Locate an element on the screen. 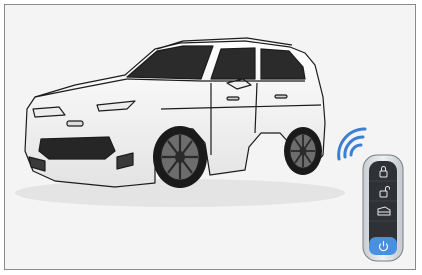  headlight-left is located at coordinates (49, 112).